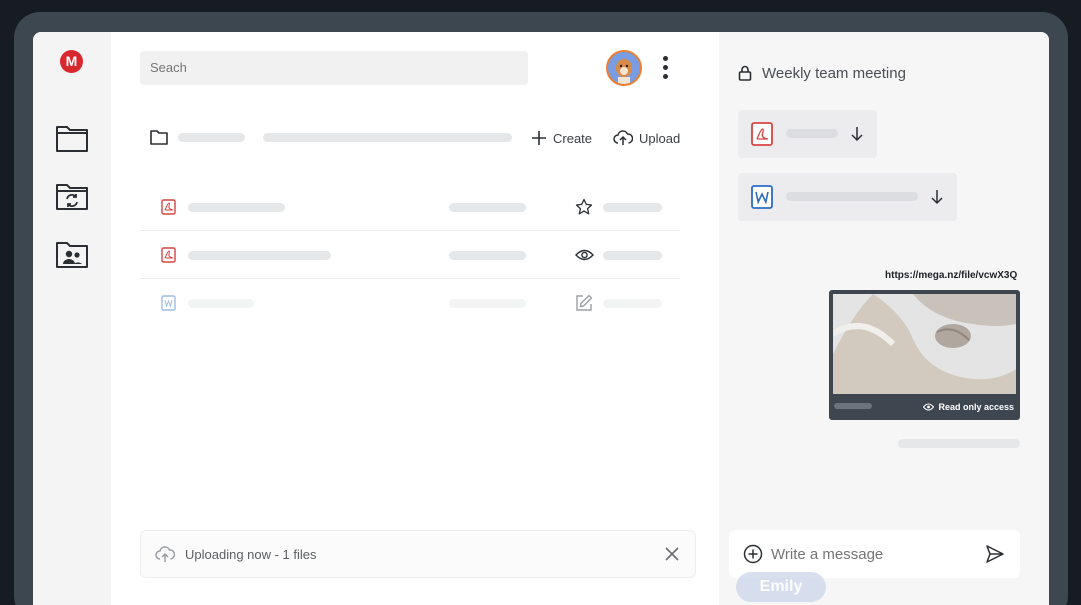 The height and width of the screenshot is (605, 1081). I want to click on architecture-photo, so click(924, 344).